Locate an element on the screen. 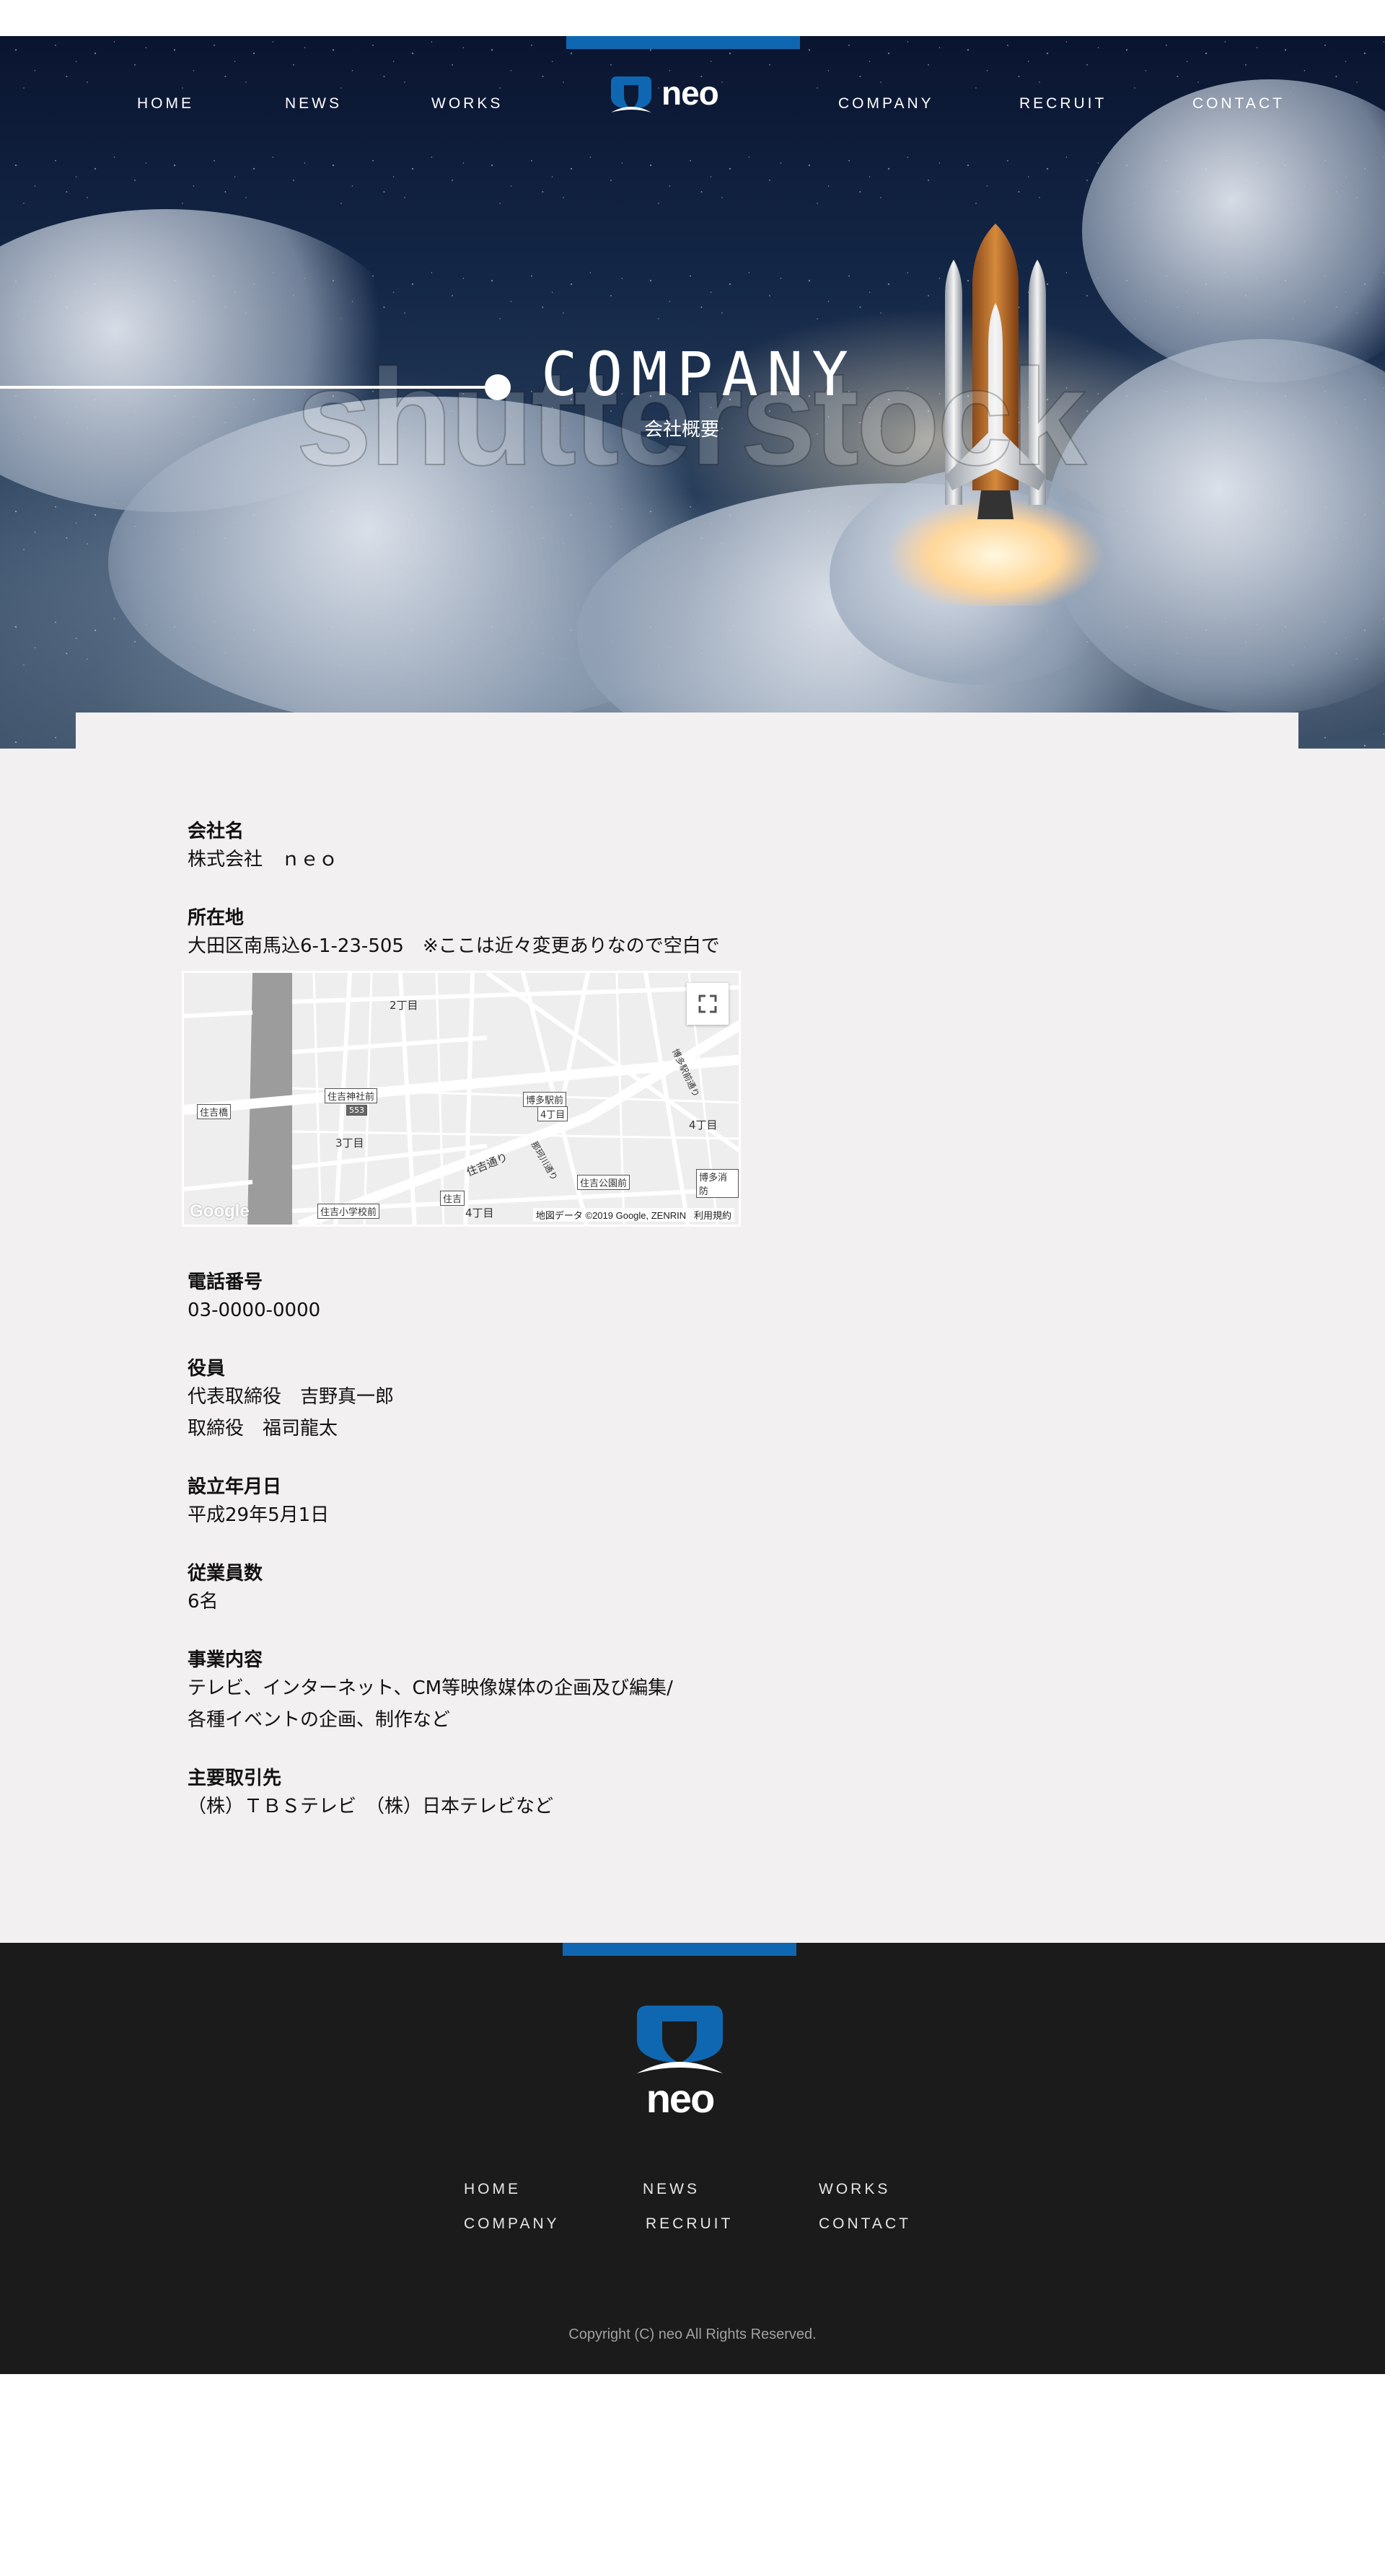 Image resolution: width=1385 pixels, height=2576 pixels. footer-logo: neo is located at coordinates (680, 2062).